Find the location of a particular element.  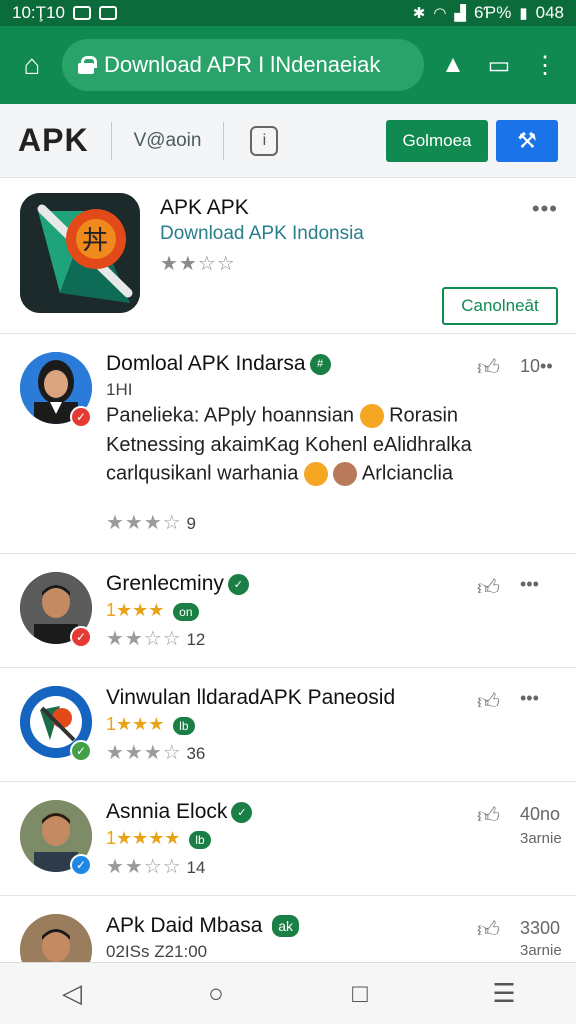

app-action-button: Canolneāt is located at coordinates (500, 306).